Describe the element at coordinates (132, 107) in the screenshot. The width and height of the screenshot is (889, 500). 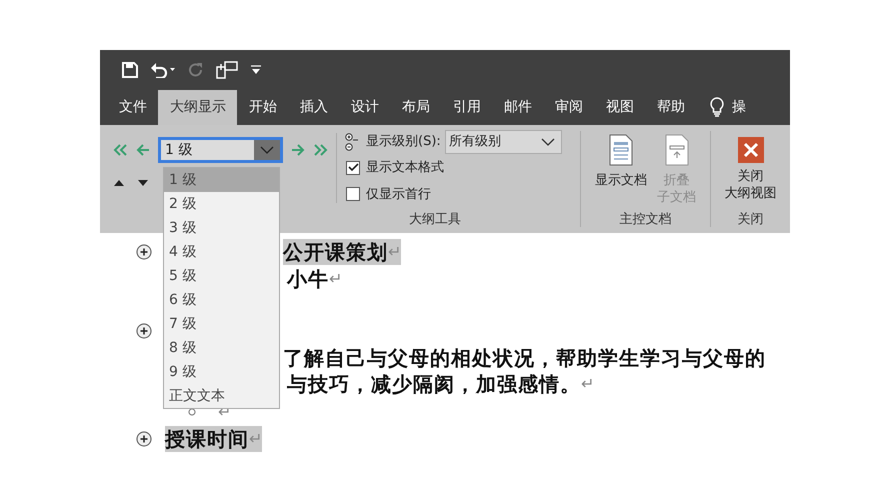
I see `ribbon-tab: 文件` at that location.